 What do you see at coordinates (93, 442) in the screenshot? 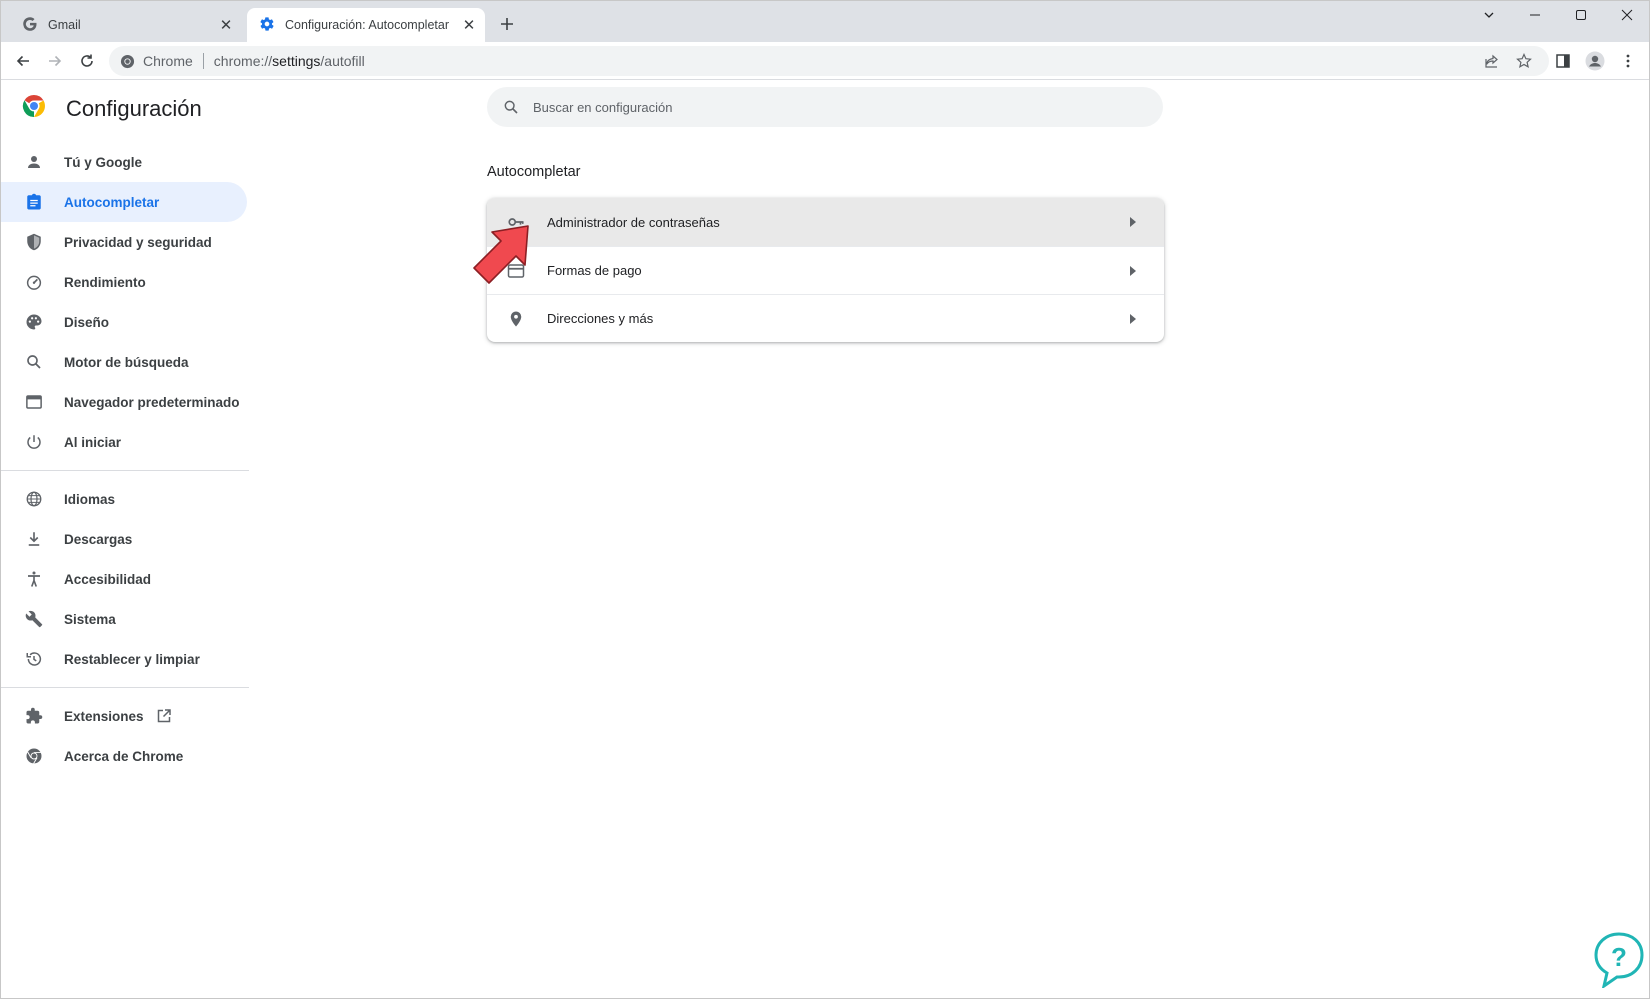
I see `sidebar-item-label: Al iniciar` at bounding box center [93, 442].